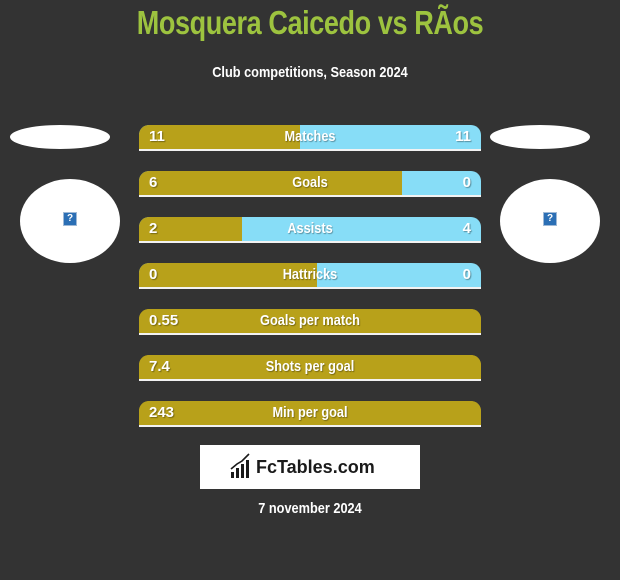 This screenshot has width=620, height=580. Describe the element at coordinates (310, 22) in the screenshot. I see `page-title: Mosquera Caicedo vs RÃos` at that location.